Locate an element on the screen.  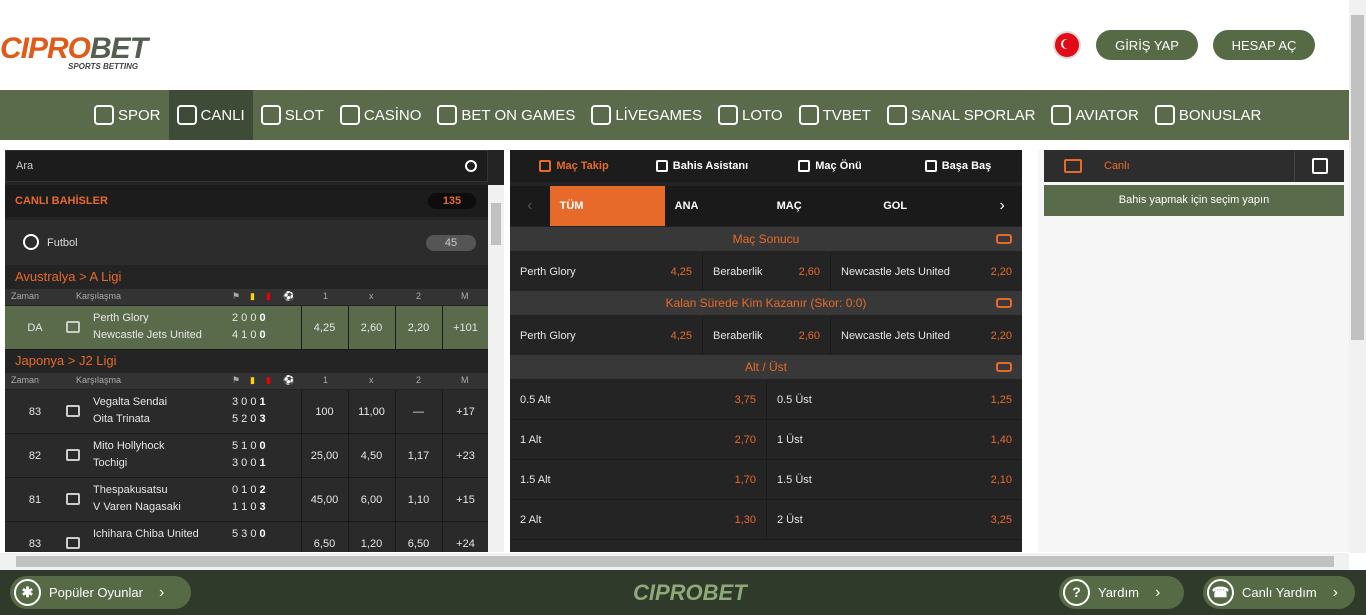
odd-cell: 1 Alt 2,70 is located at coordinates (638, 440).